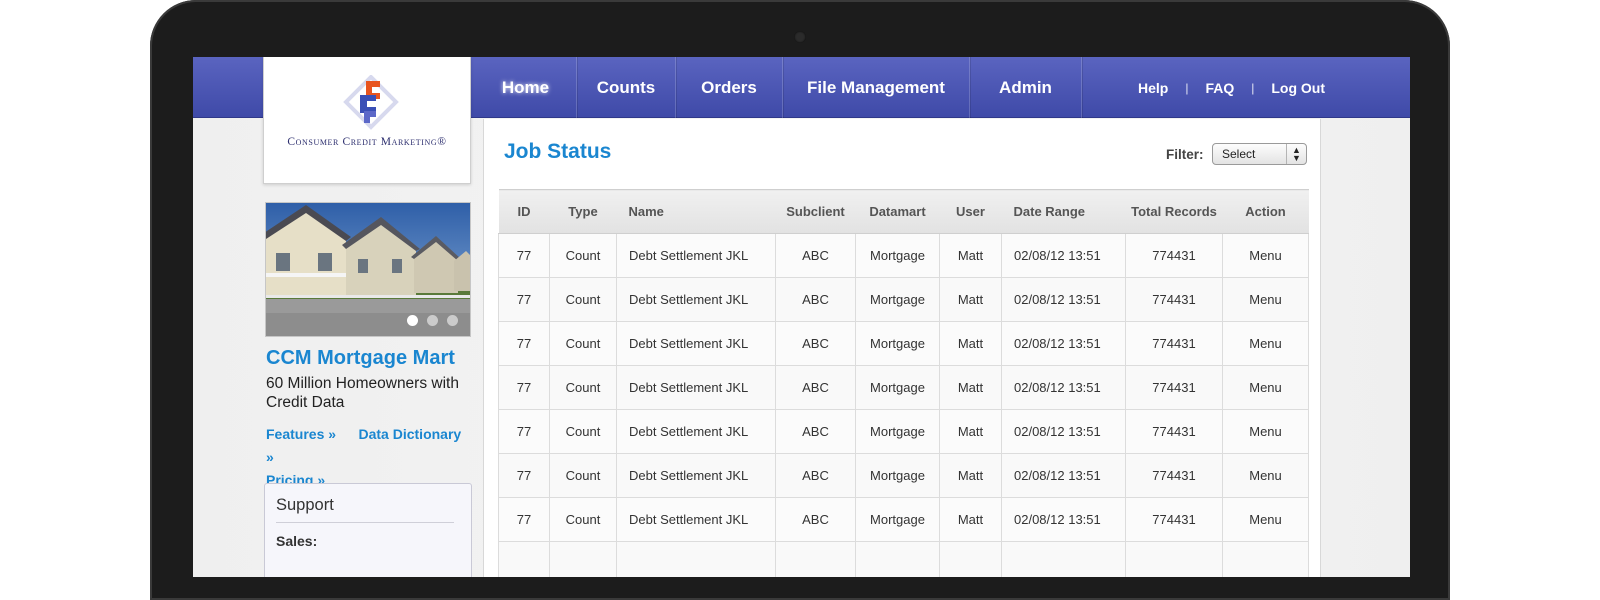  What do you see at coordinates (696, 559) in the screenshot?
I see `name-cell` at bounding box center [696, 559].